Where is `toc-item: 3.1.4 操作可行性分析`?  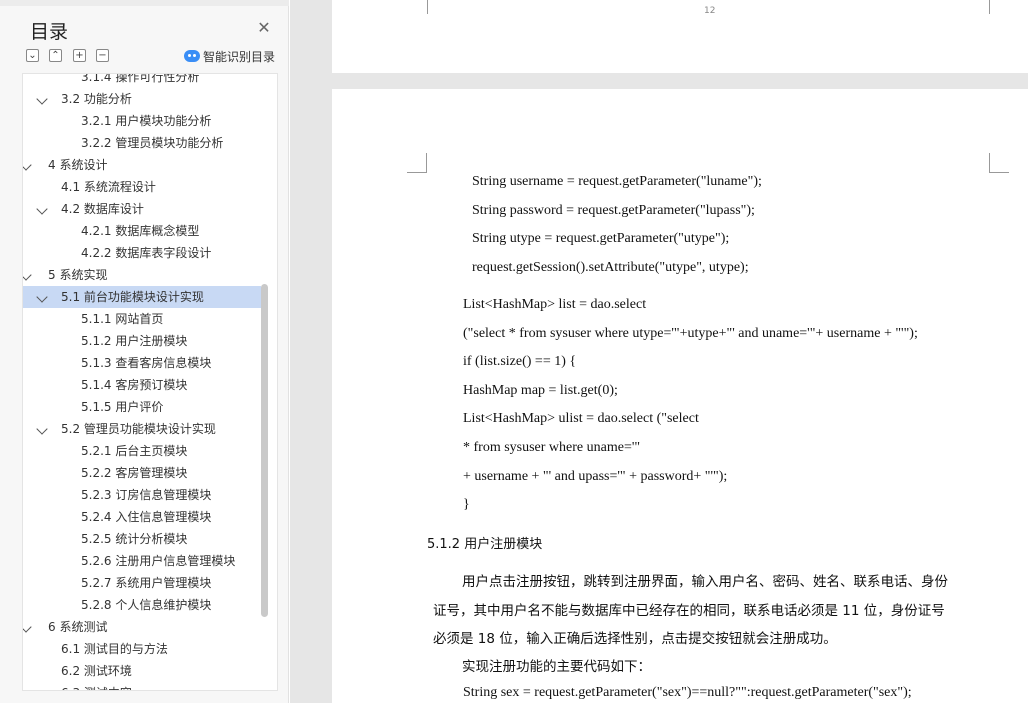 toc-item: 3.1.4 操作可行性分析 is located at coordinates (142, 80).